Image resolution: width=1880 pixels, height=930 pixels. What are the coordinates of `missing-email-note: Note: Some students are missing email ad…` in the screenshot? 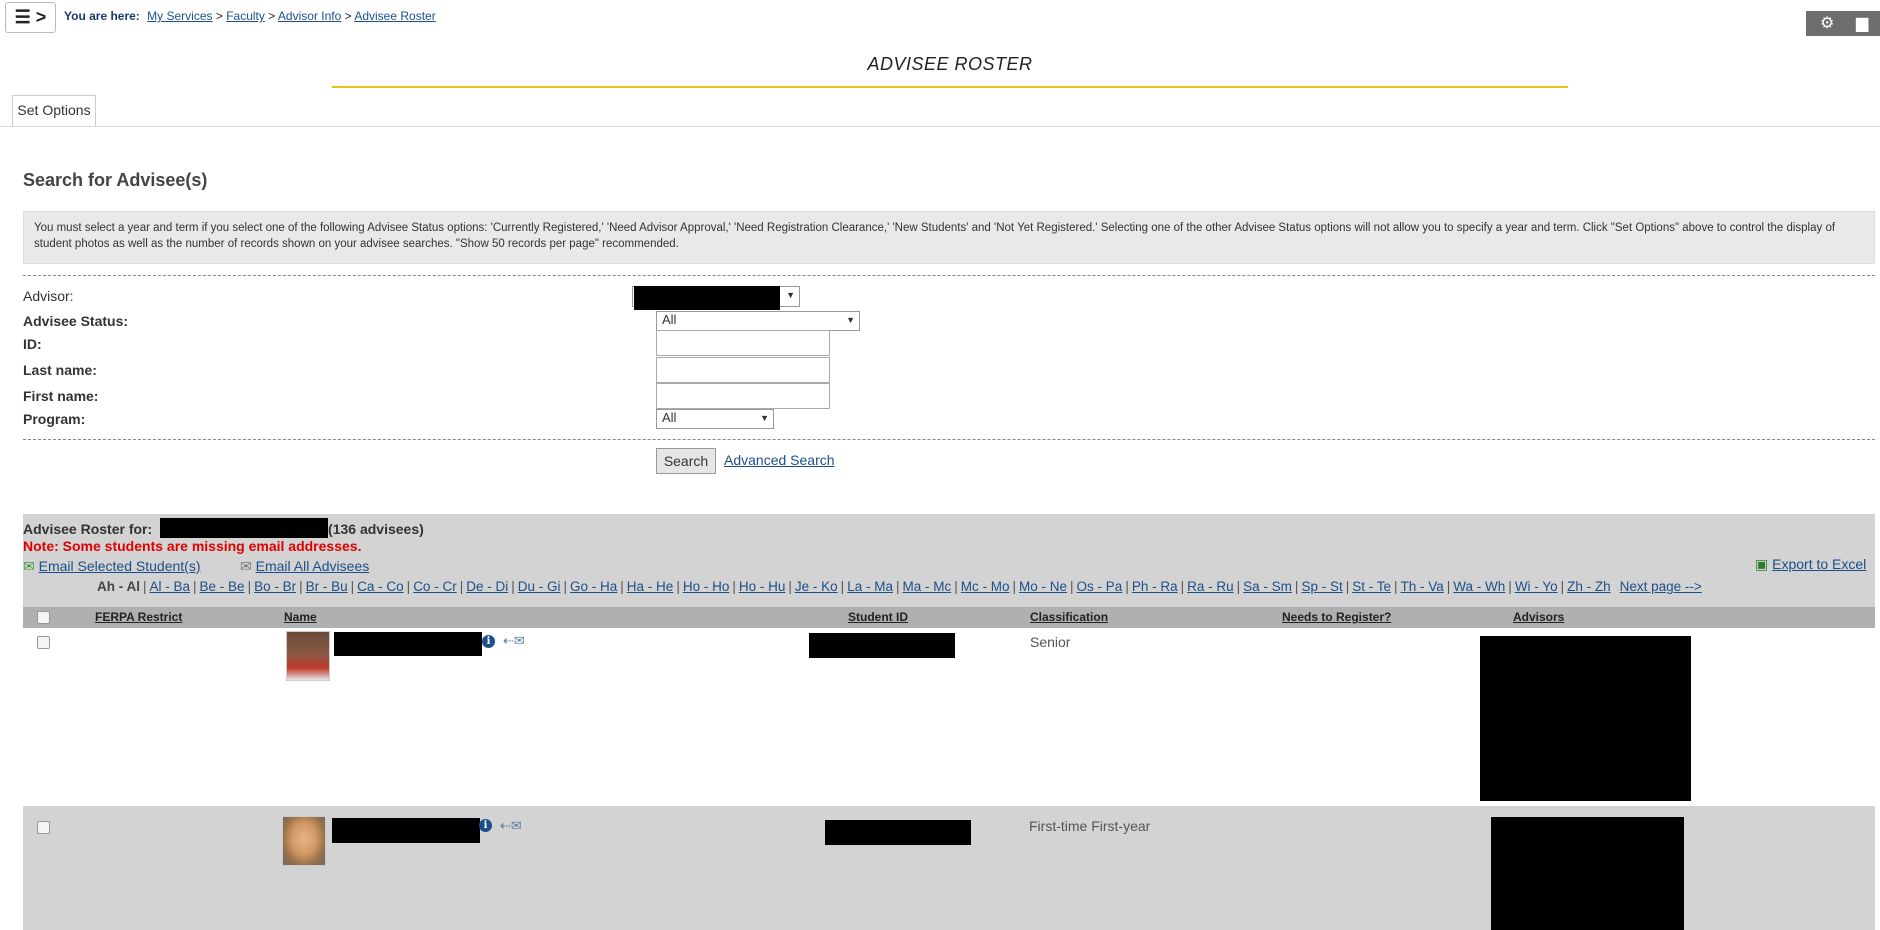 It's located at (192, 546).